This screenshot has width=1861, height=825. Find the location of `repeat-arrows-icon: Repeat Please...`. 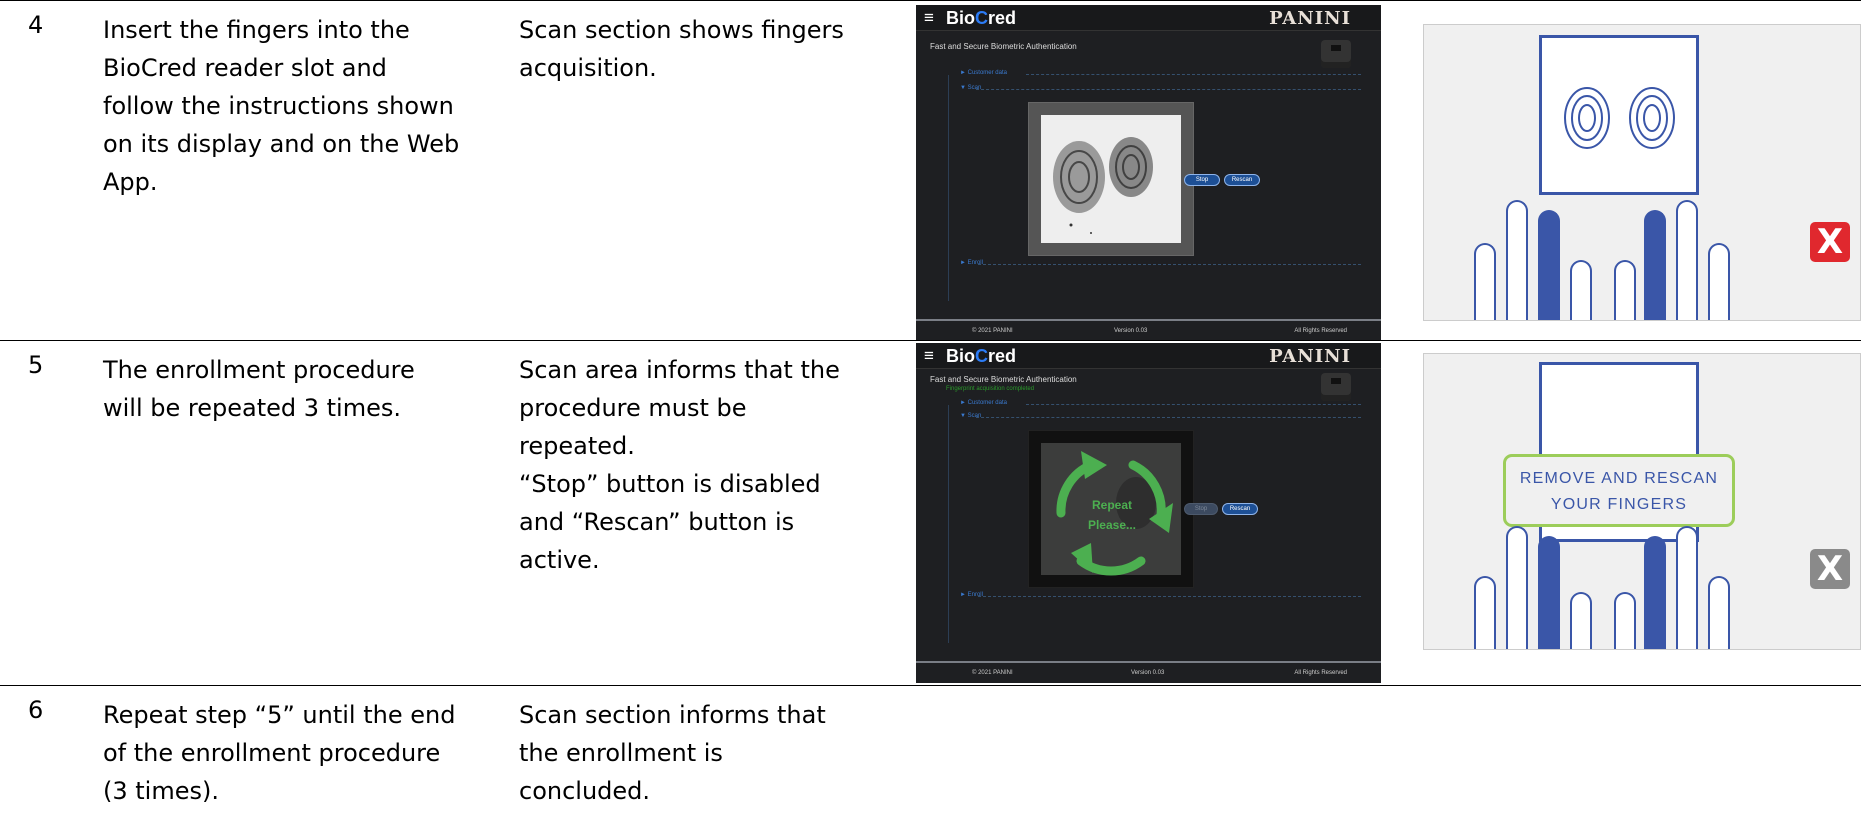

repeat-arrows-icon: Repeat Please... is located at coordinates (1114, 513).